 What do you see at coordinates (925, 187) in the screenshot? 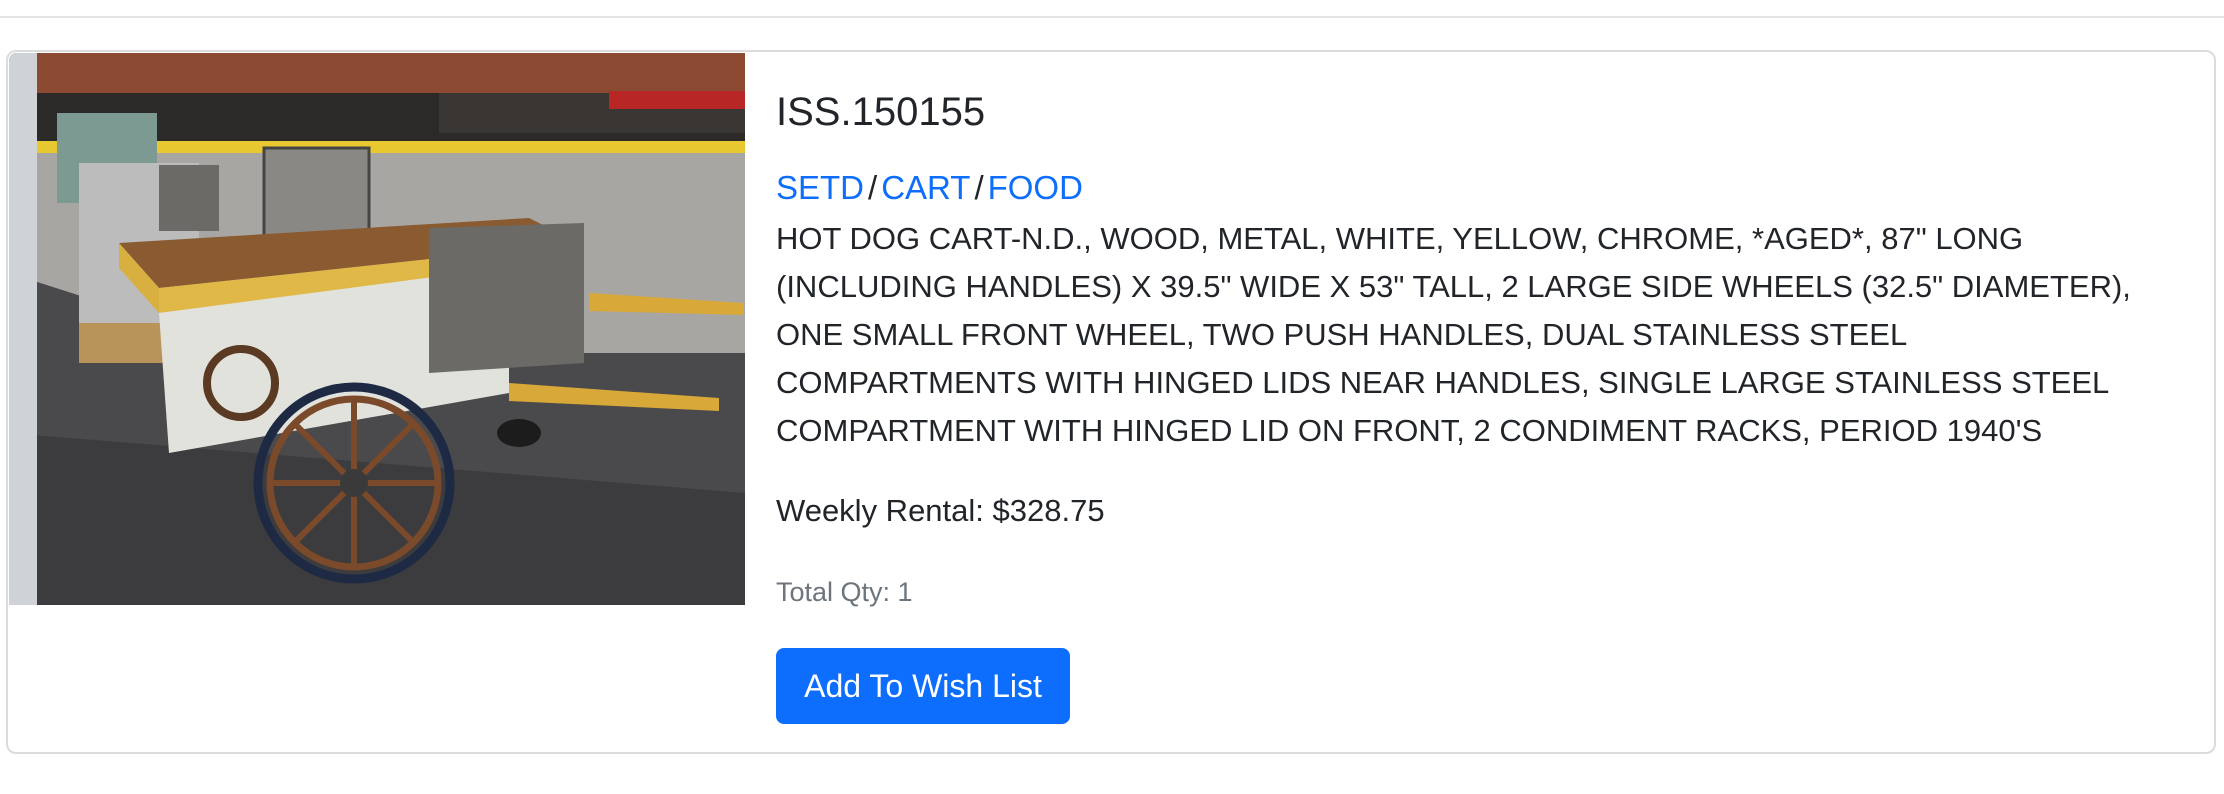
I see `breadcrumb-link-cart: CART` at bounding box center [925, 187].